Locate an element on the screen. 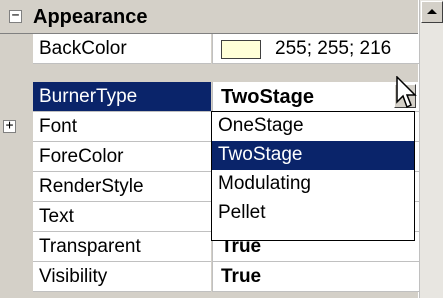 This screenshot has width=443, height=298. dropdown-option-onestage: OneStage is located at coordinates (313, 126).